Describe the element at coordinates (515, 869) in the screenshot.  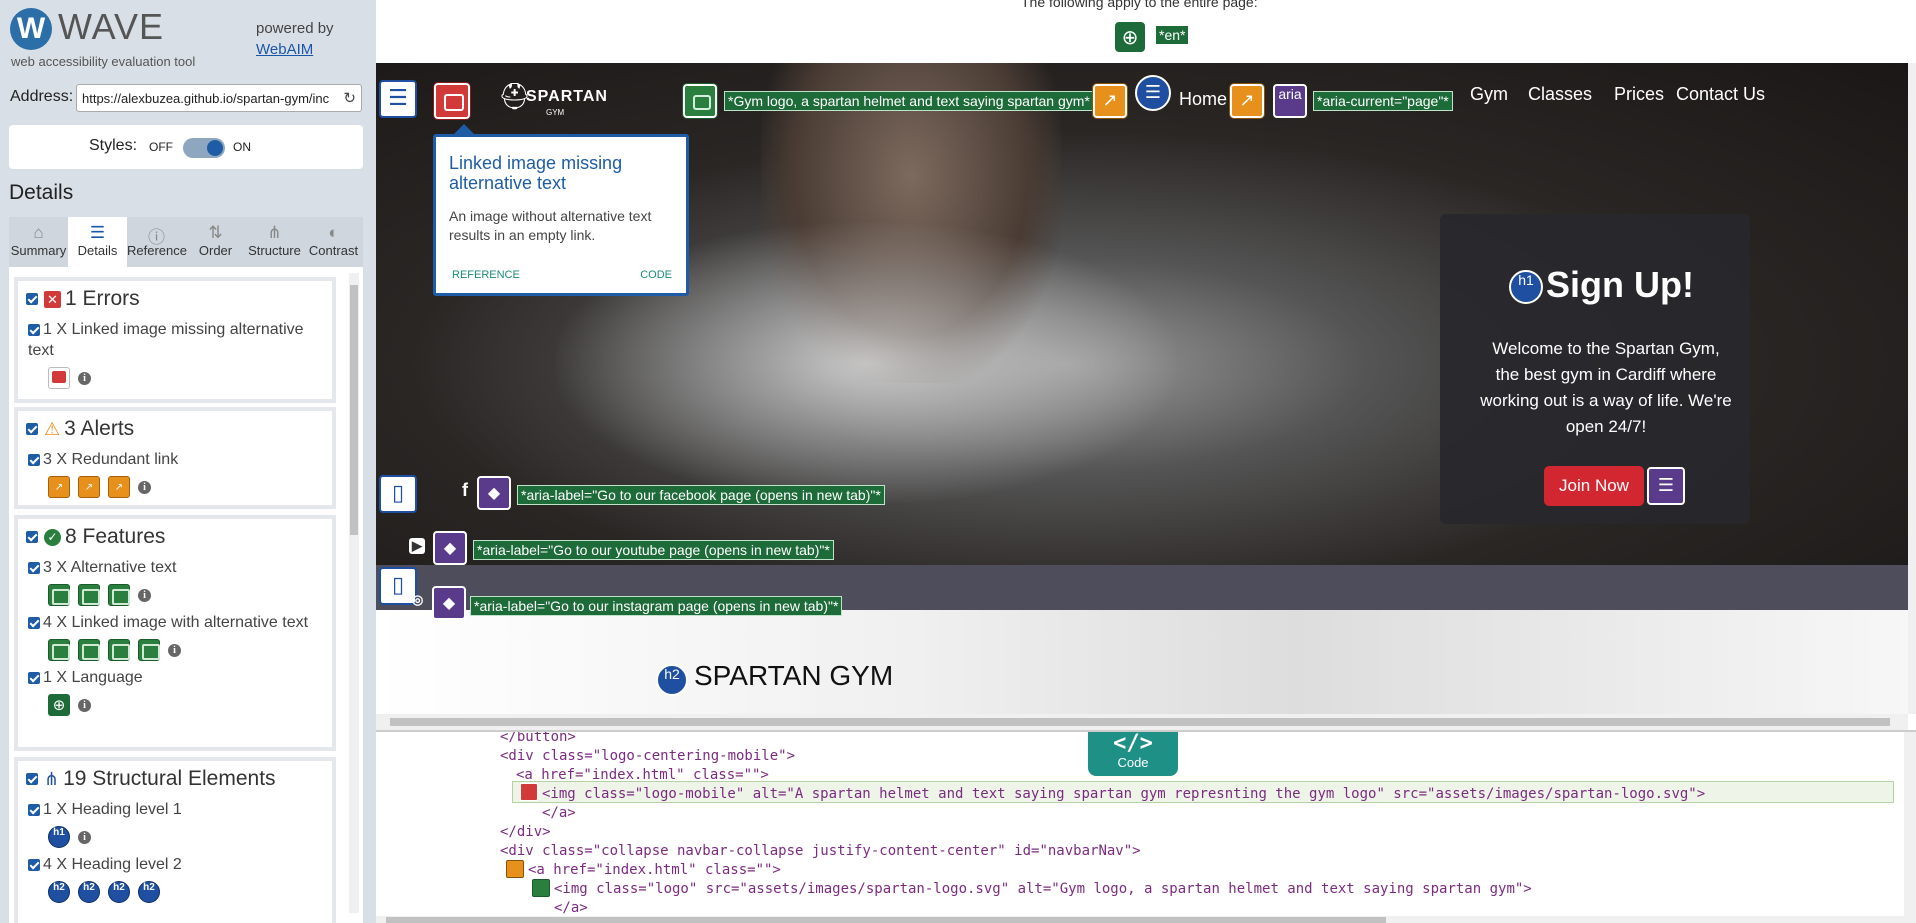
I see `redundant-link-icon` at that location.